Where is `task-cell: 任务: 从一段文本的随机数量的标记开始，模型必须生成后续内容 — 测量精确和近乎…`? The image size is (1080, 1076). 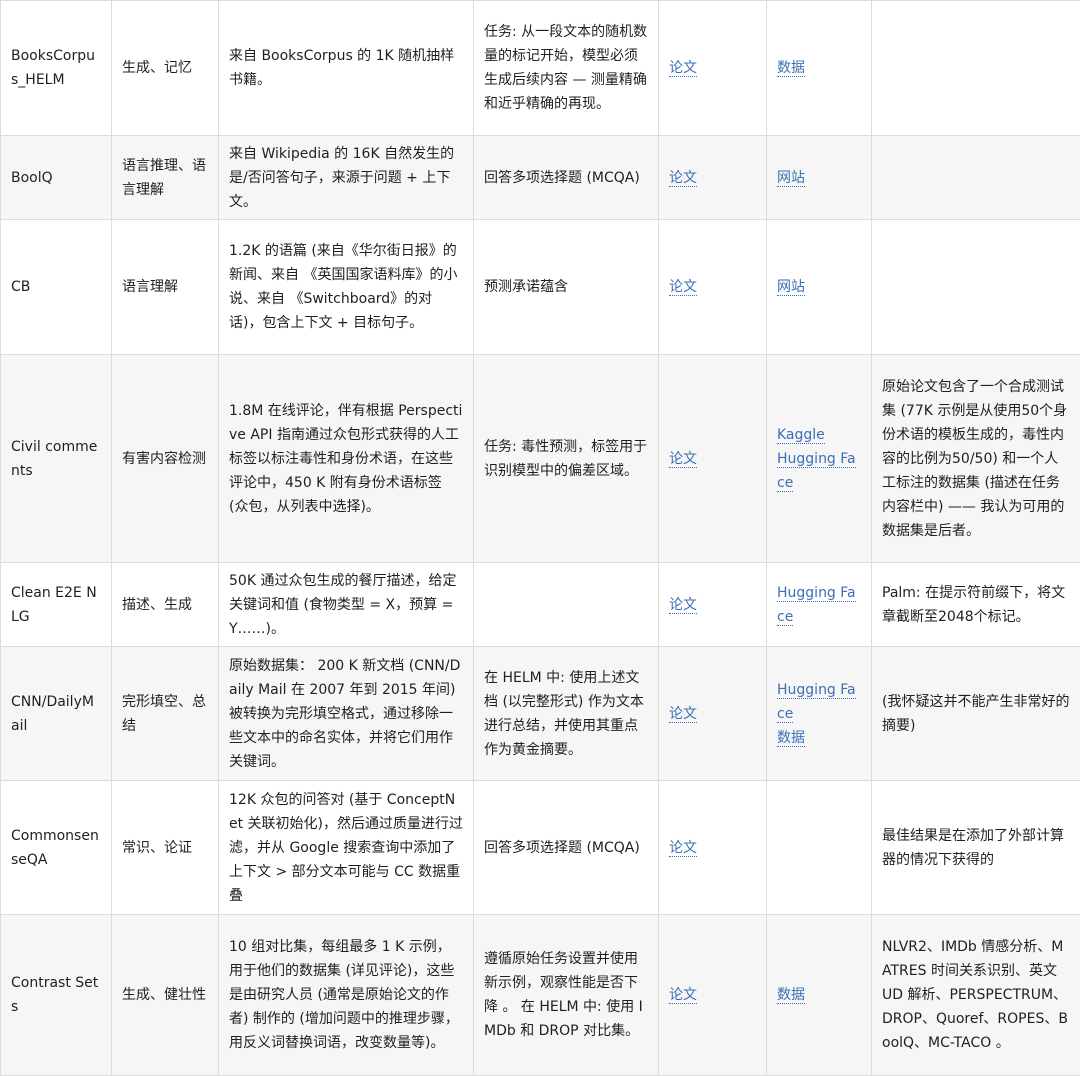
task-cell: 任务: 从一段文本的随机数量的标记开始，模型必须生成后续内容 — 测量精确和近乎… is located at coordinates (566, 68).